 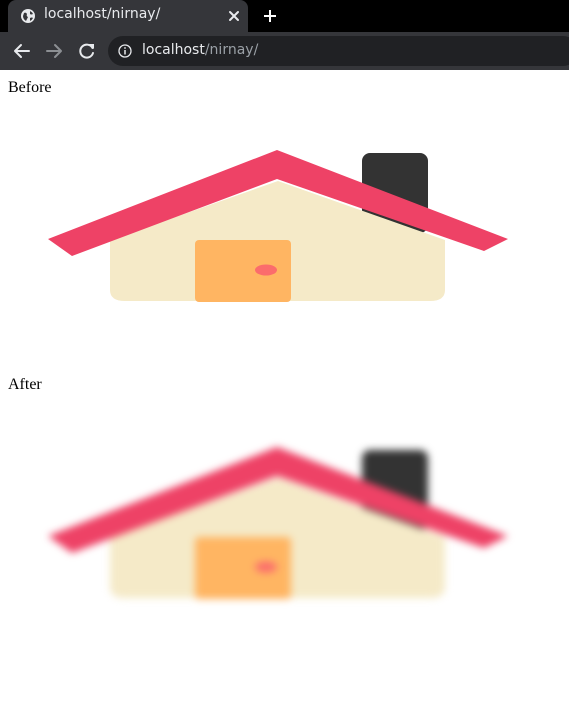 What do you see at coordinates (173, 50) in the screenshot?
I see `url-host: localhost` at bounding box center [173, 50].